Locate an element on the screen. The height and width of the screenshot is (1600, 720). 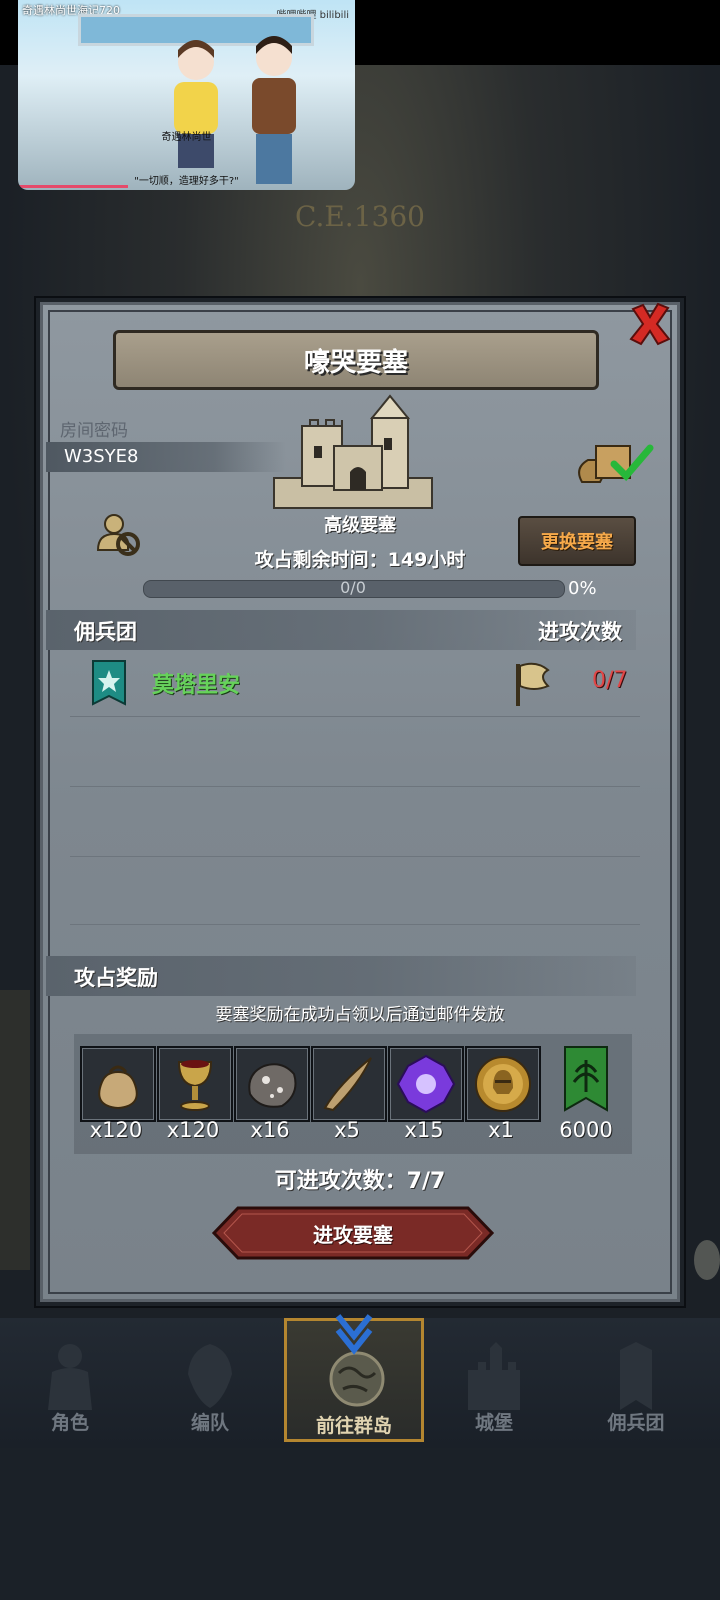
nav-label-formation: 编队 is located at coordinates (209, 1423).